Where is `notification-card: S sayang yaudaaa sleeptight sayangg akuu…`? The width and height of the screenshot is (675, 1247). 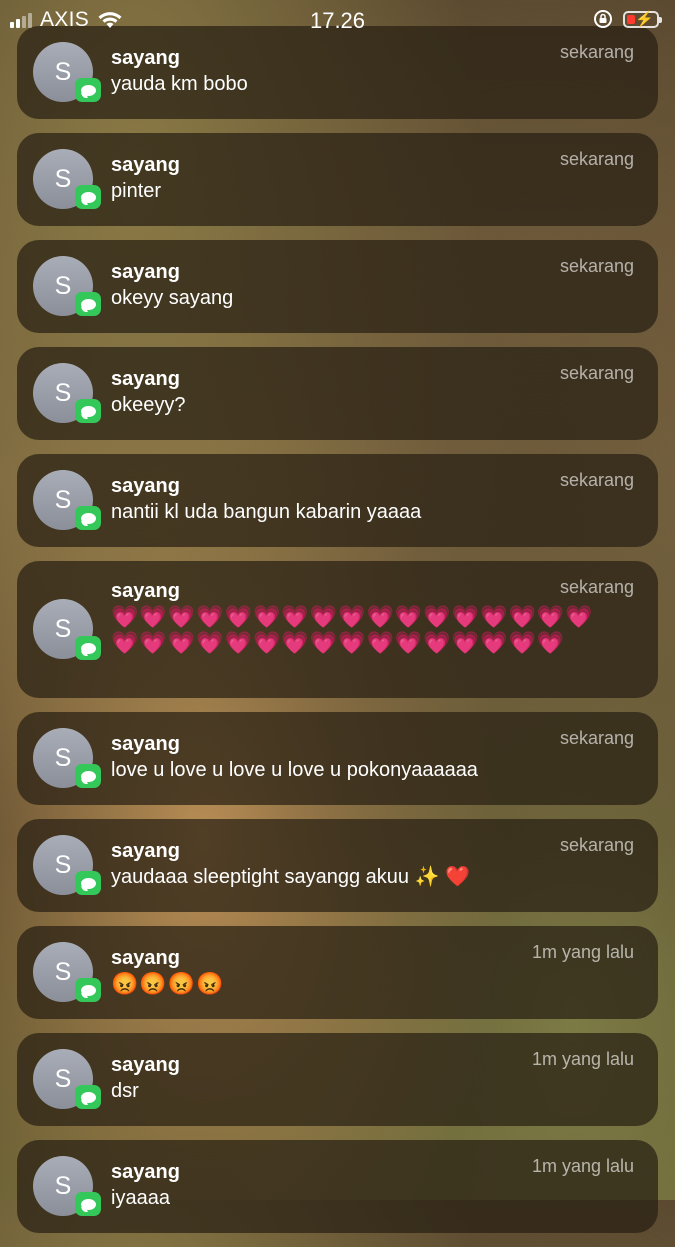
notification-card: S sayang yaudaaa sleeptight sayangg akuu… is located at coordinates (337, 865).